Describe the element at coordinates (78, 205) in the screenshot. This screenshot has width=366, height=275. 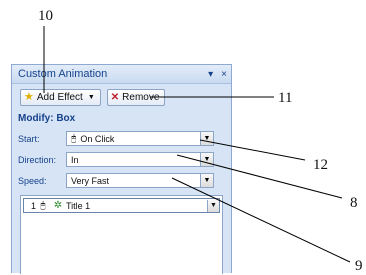
I see `item-name: Title 1` at that location.